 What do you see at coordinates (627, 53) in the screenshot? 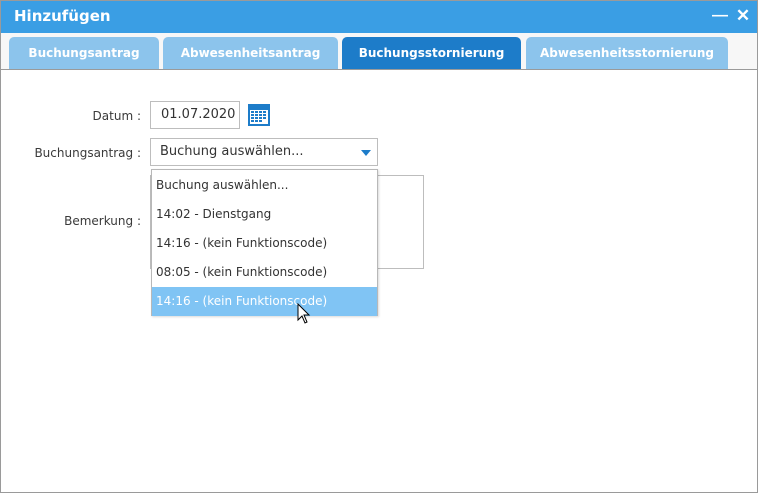
I see `tab-abwesenheitsstornierung: Abwesenheitsstornierung` at bounding box center [627, 53].